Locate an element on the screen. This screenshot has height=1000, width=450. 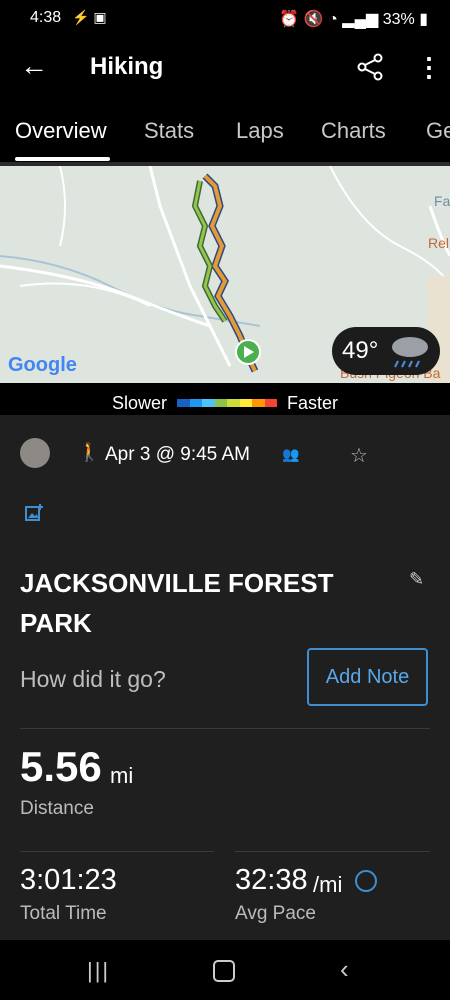
share-icon is located at coordinates (370, 69).